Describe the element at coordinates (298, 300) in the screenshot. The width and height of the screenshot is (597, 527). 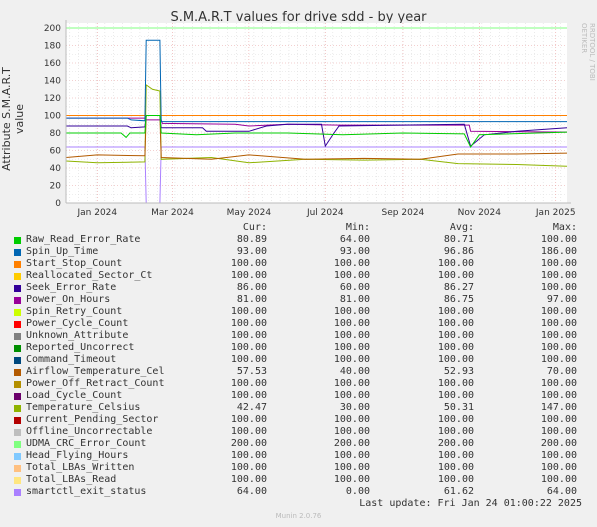
I see `legend-row: Power_On_Hours 81.00 81.00 86.75 97.00` at that location.